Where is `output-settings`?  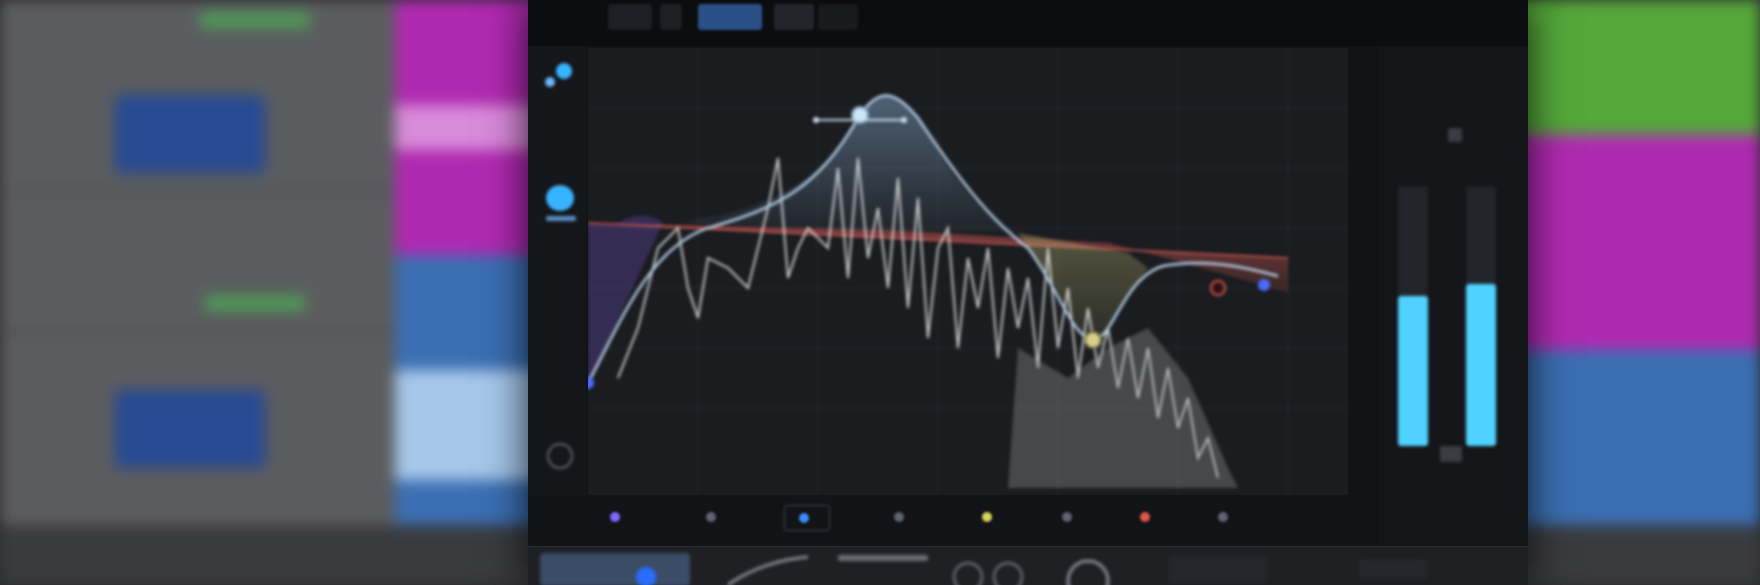 output-settings is located at coordinates (1393, 569).